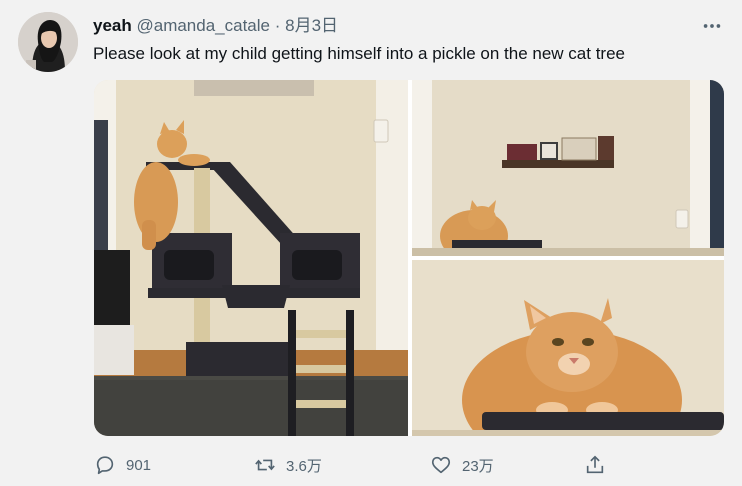  I want to click on tweet-header: yeah @amanda_catale · 8月3日, so click(407, 26).